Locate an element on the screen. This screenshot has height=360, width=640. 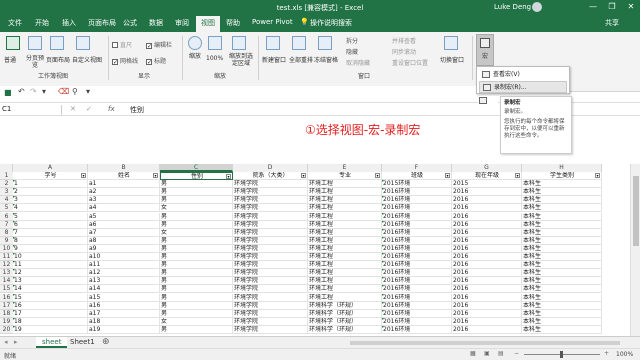
row-header: 2 is located at coordinates (6, 184).